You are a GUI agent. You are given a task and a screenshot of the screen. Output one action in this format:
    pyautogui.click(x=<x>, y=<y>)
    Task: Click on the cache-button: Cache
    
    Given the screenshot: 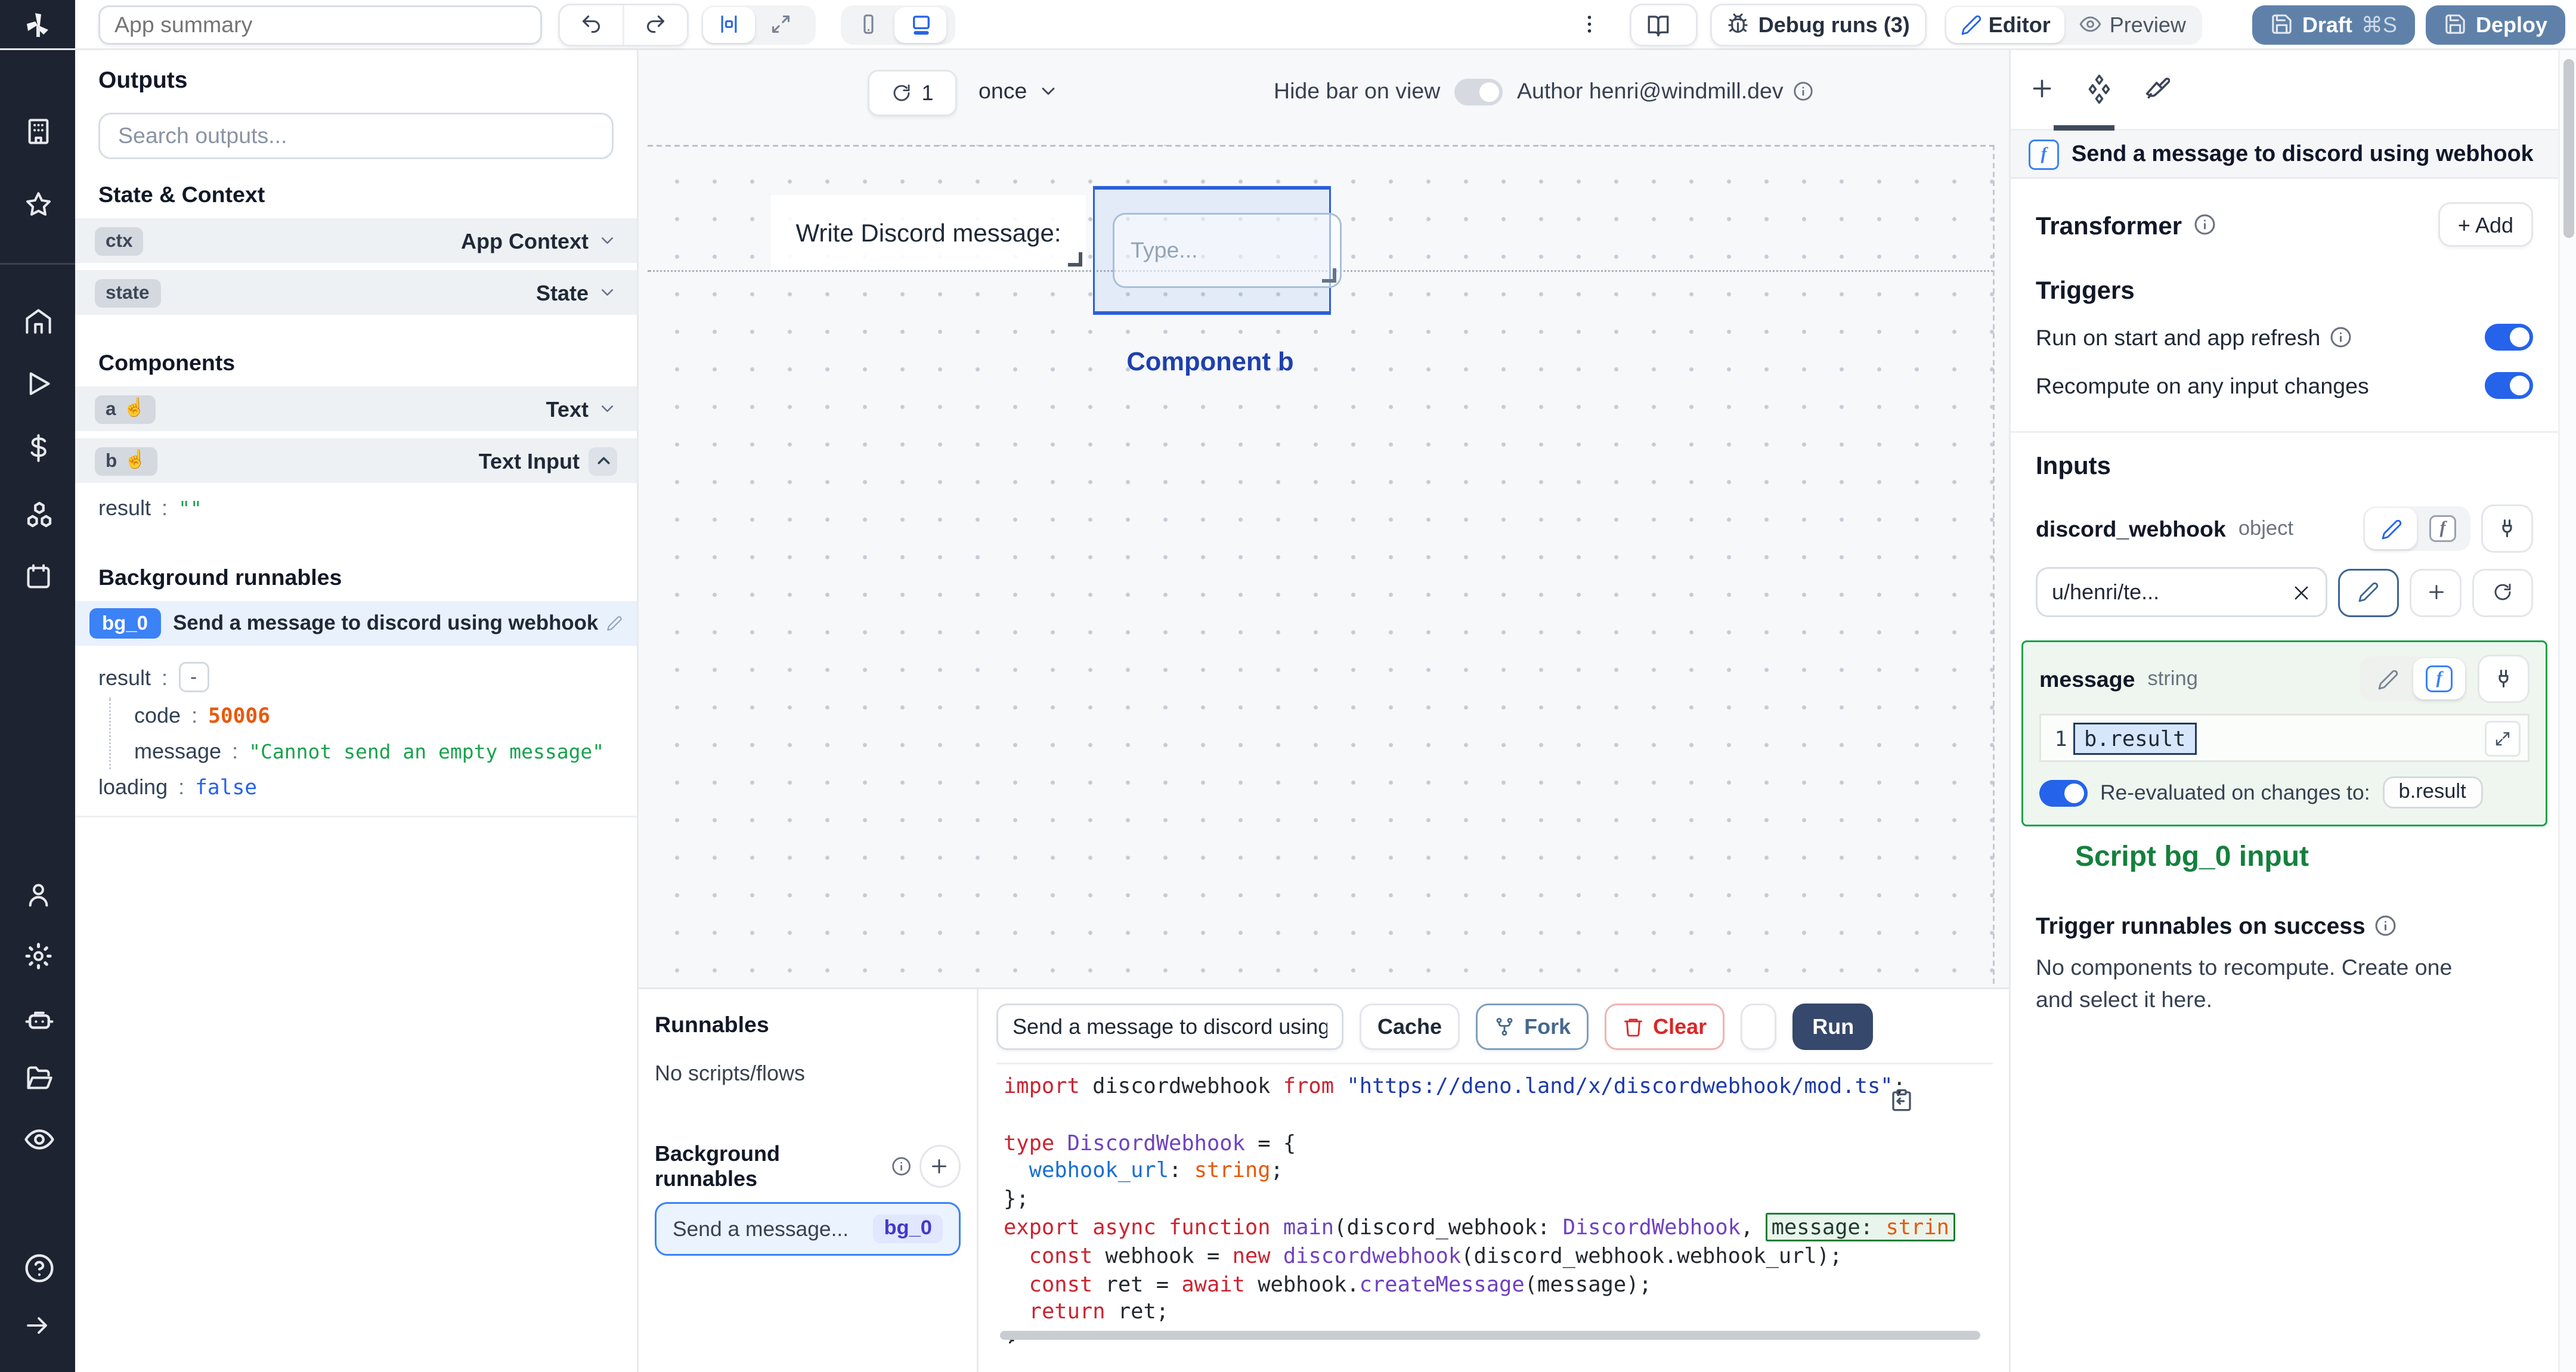 What is the action you would take?
    pyautogui.click(x=1410, y=1027)
    